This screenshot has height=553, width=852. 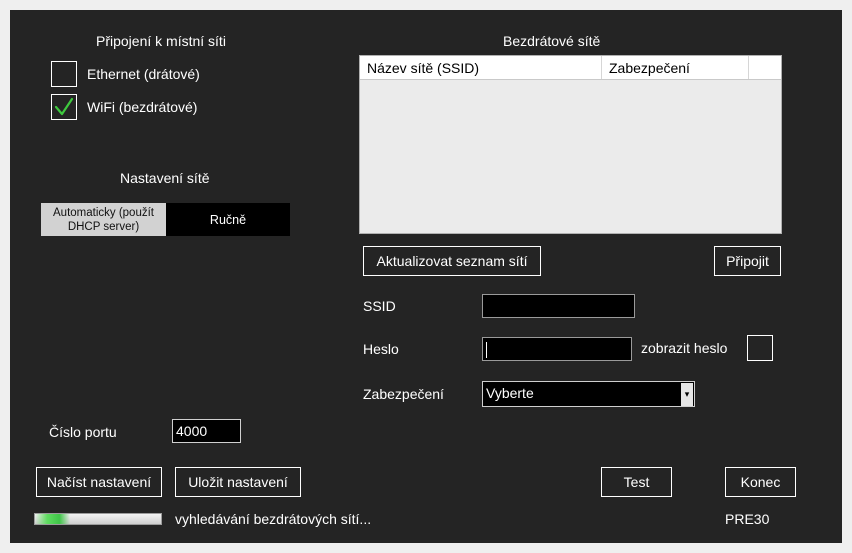 I want to click on ssid-label: SSID, so click(x=379, y=306).